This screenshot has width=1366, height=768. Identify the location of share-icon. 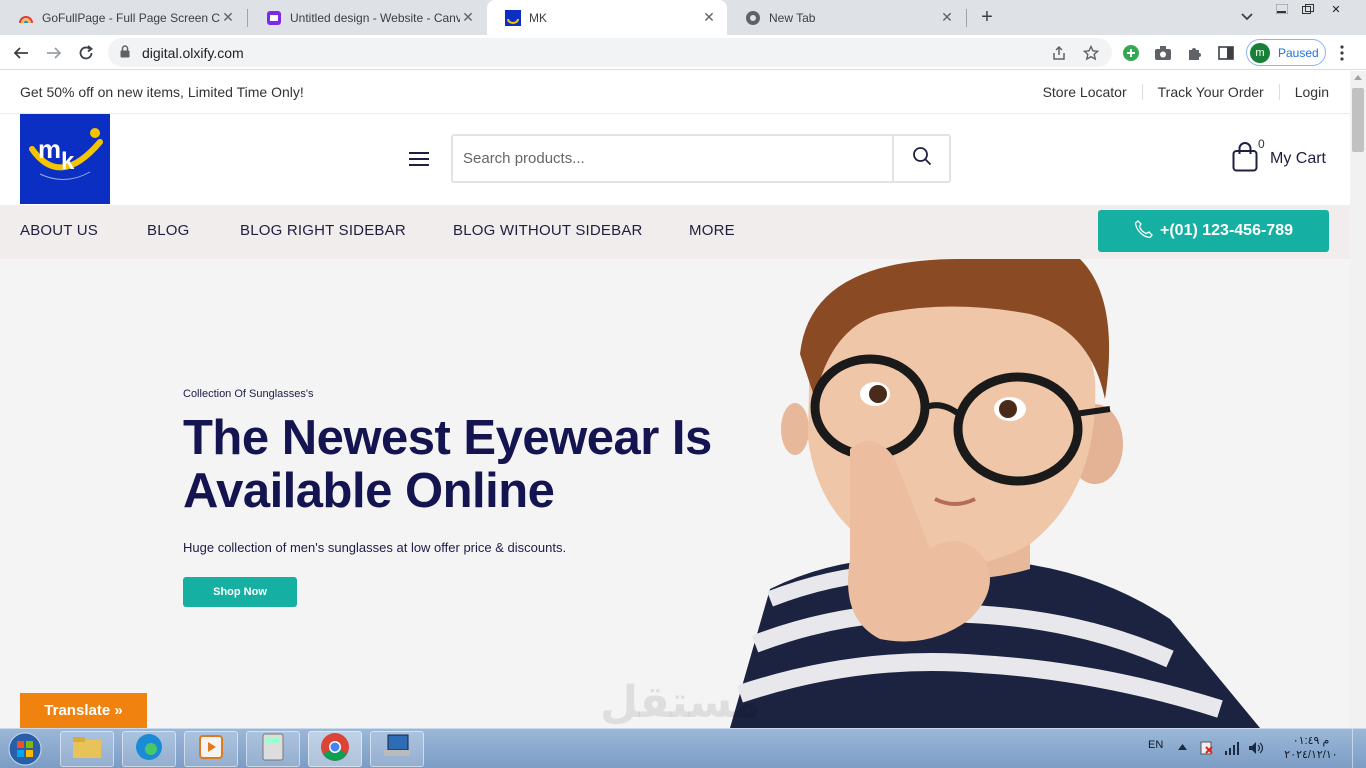
(1059, 53).